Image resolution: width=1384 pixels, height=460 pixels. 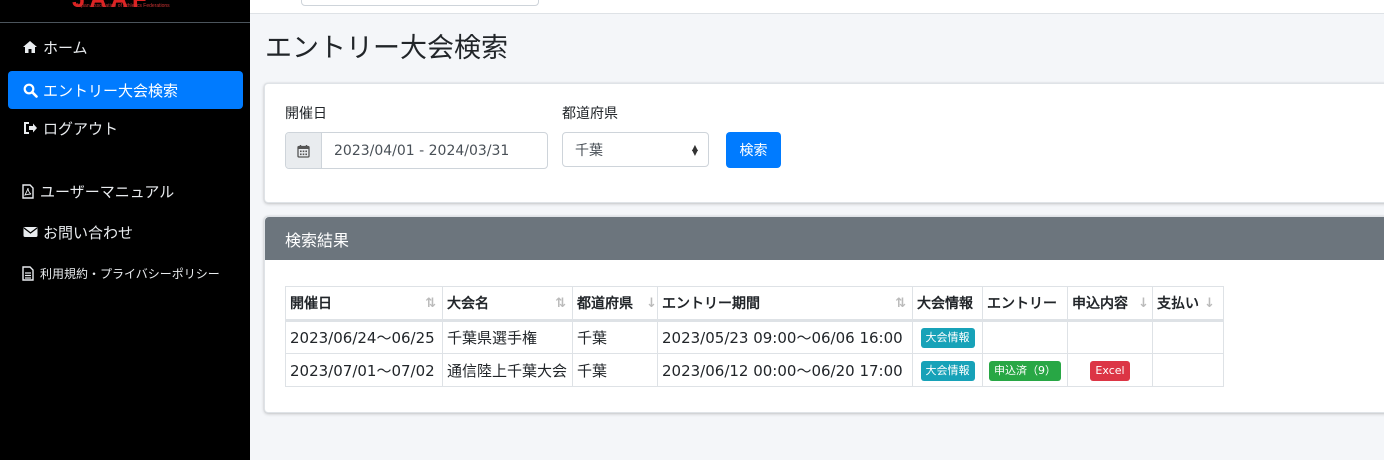 I want to click on sidebar-item-home: ホーム, so click(x=125, y=47).